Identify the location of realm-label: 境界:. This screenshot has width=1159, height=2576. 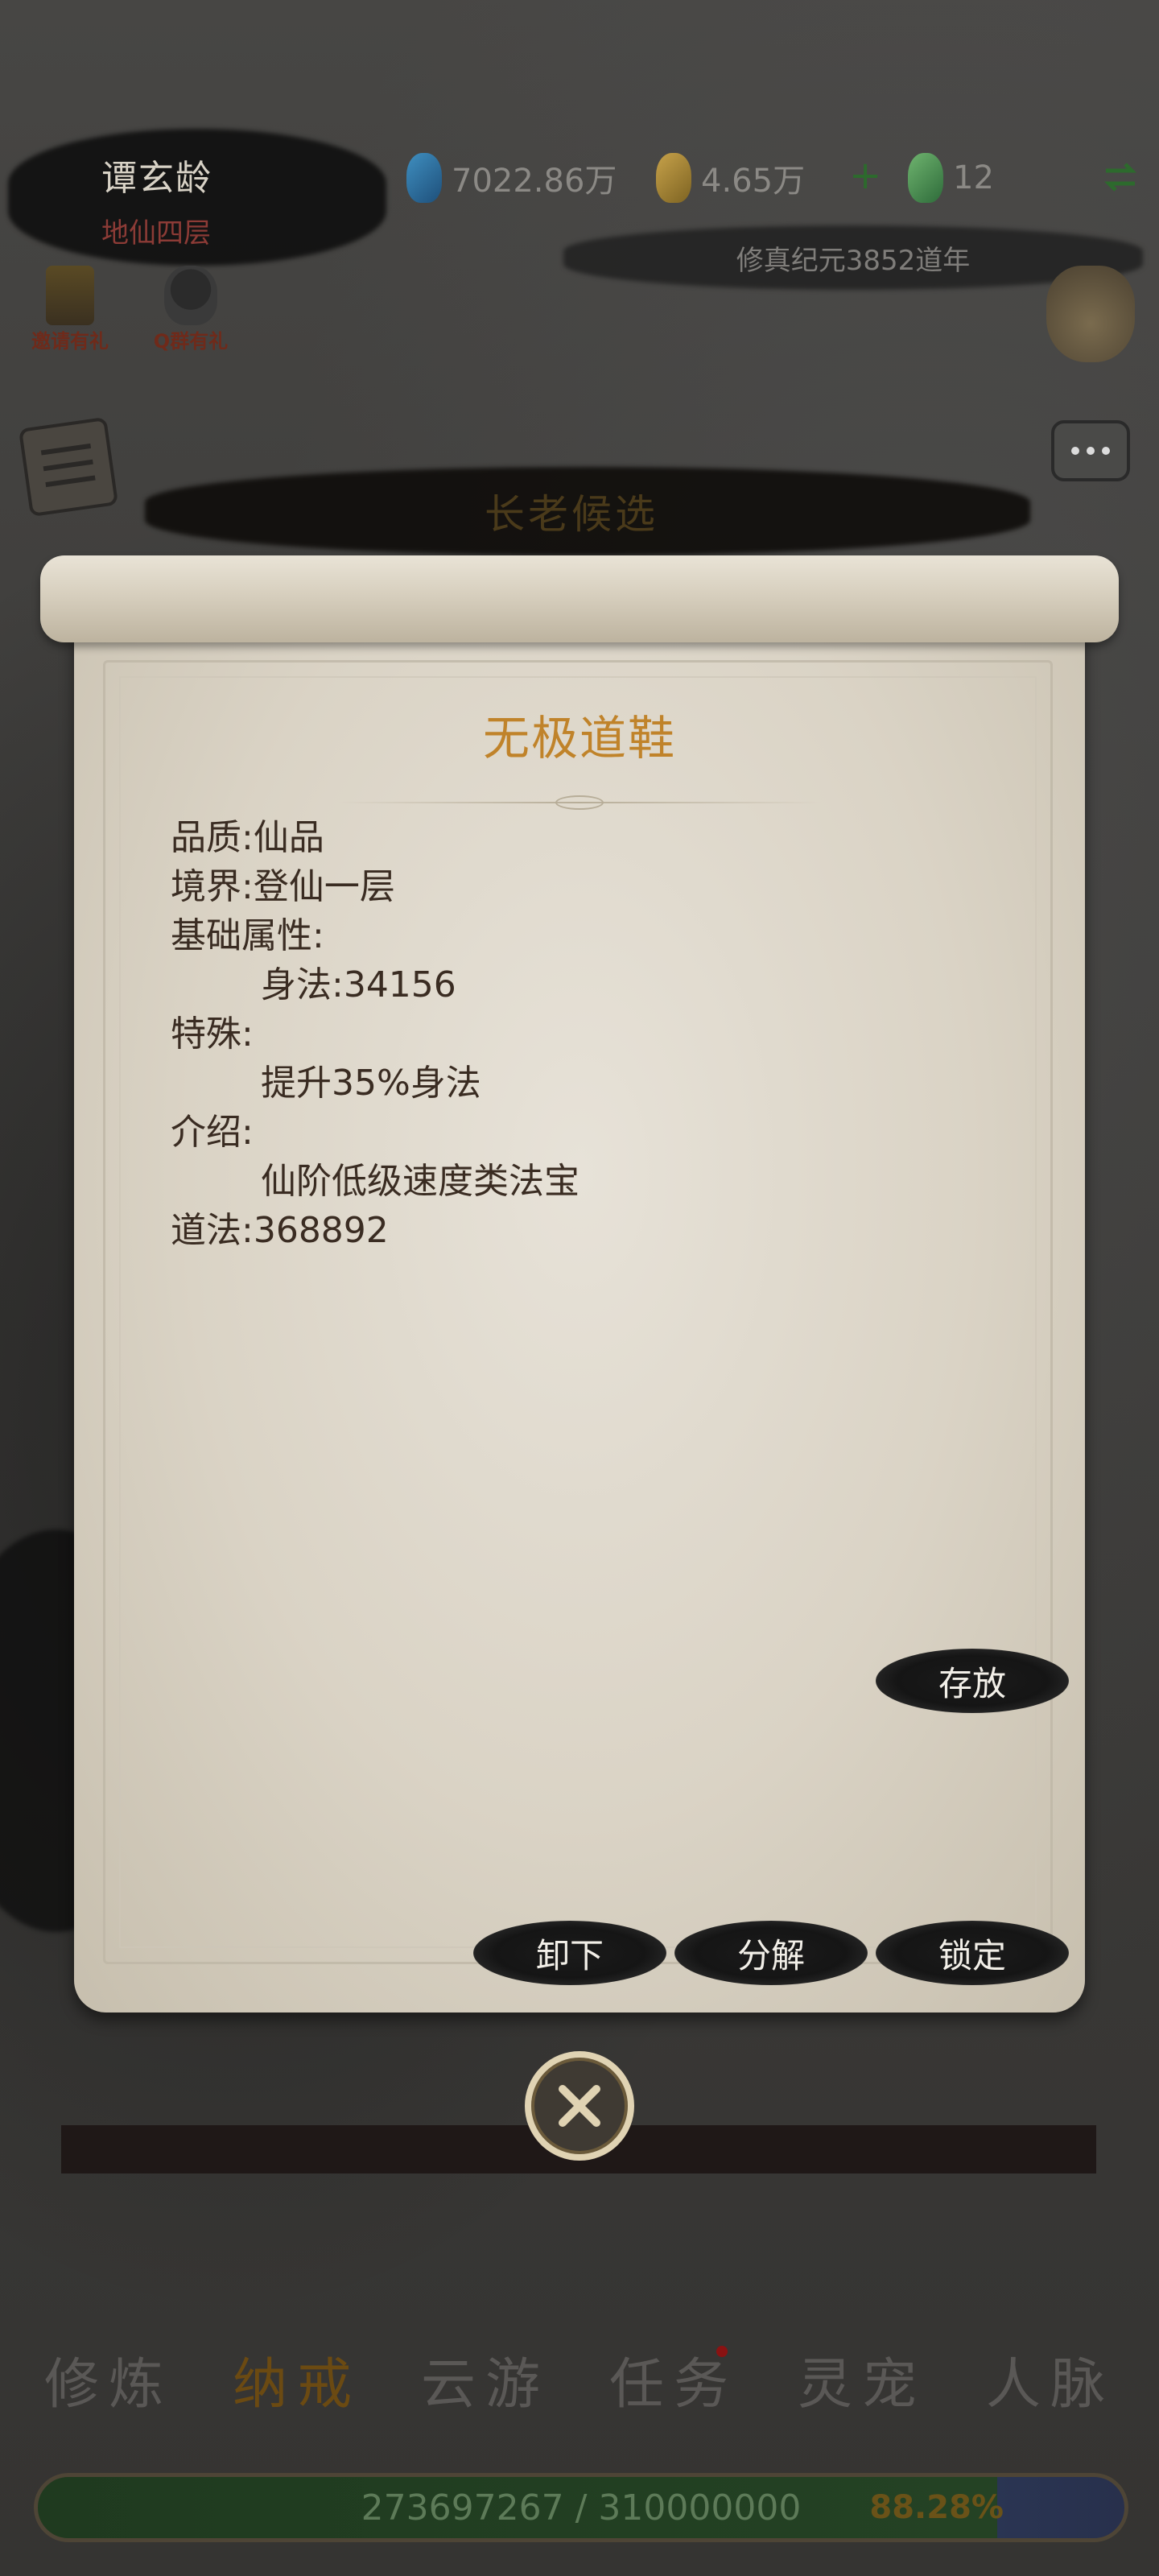
(212, 886).